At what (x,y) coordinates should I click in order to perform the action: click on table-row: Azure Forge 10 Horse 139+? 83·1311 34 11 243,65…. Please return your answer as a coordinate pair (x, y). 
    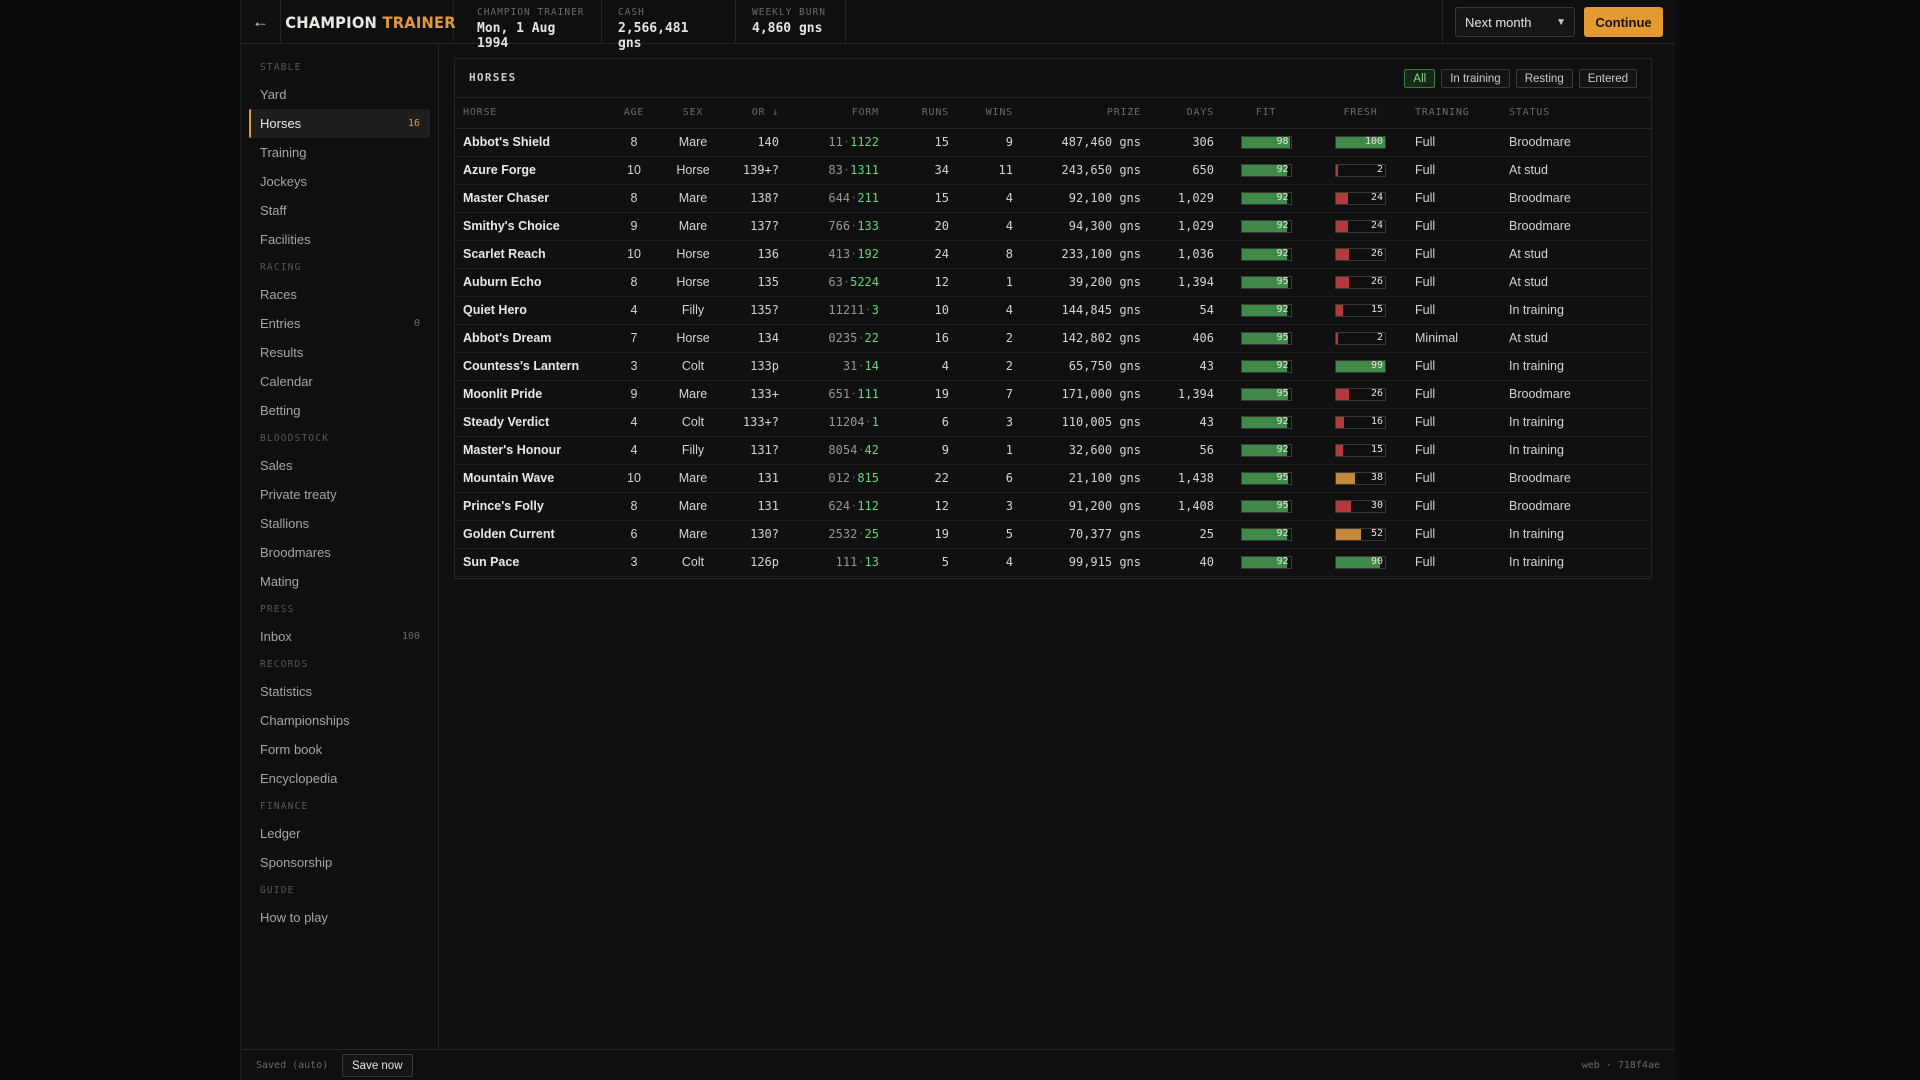
    Looking at the image, I should click on (1053, 170).